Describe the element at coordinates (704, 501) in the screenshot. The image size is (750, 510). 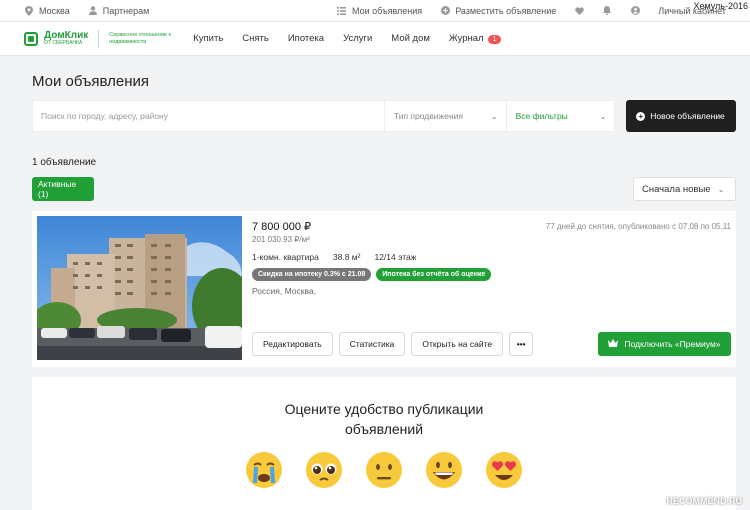
I see `watermark-site: RECOMMEND.RU` at that location.